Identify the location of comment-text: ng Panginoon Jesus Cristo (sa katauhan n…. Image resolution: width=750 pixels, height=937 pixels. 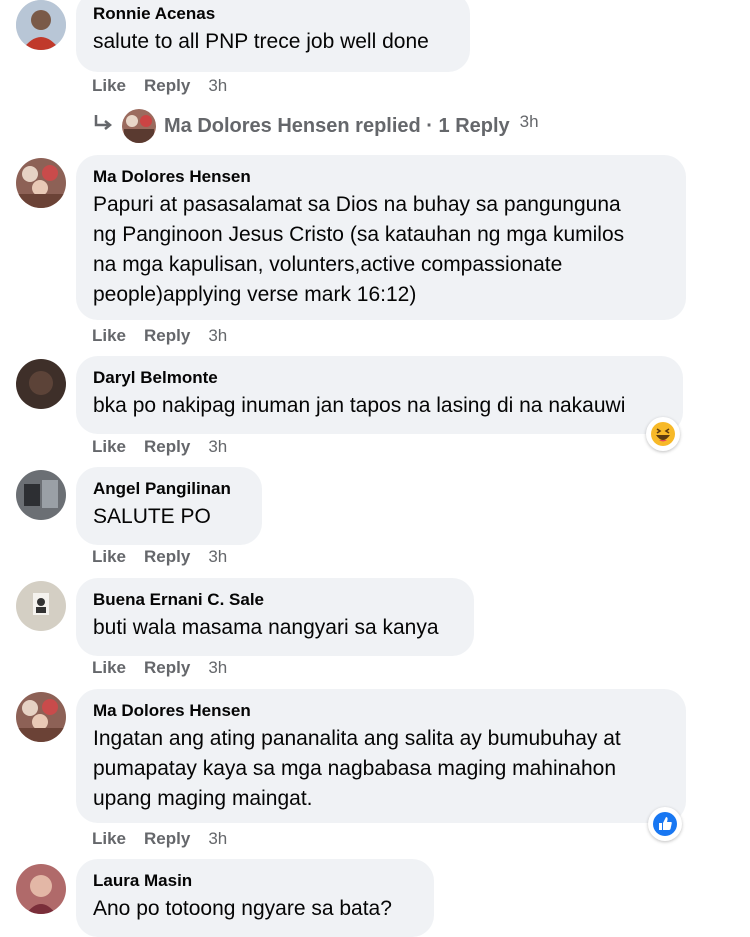
(359, 234).